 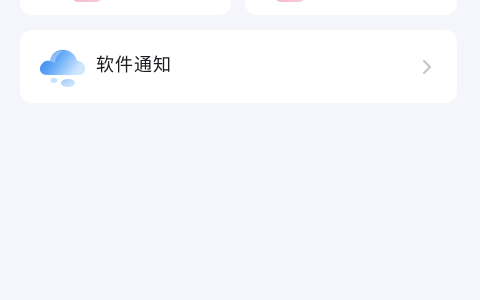 I want to click on top-left-card, so click(x=125, y=7).